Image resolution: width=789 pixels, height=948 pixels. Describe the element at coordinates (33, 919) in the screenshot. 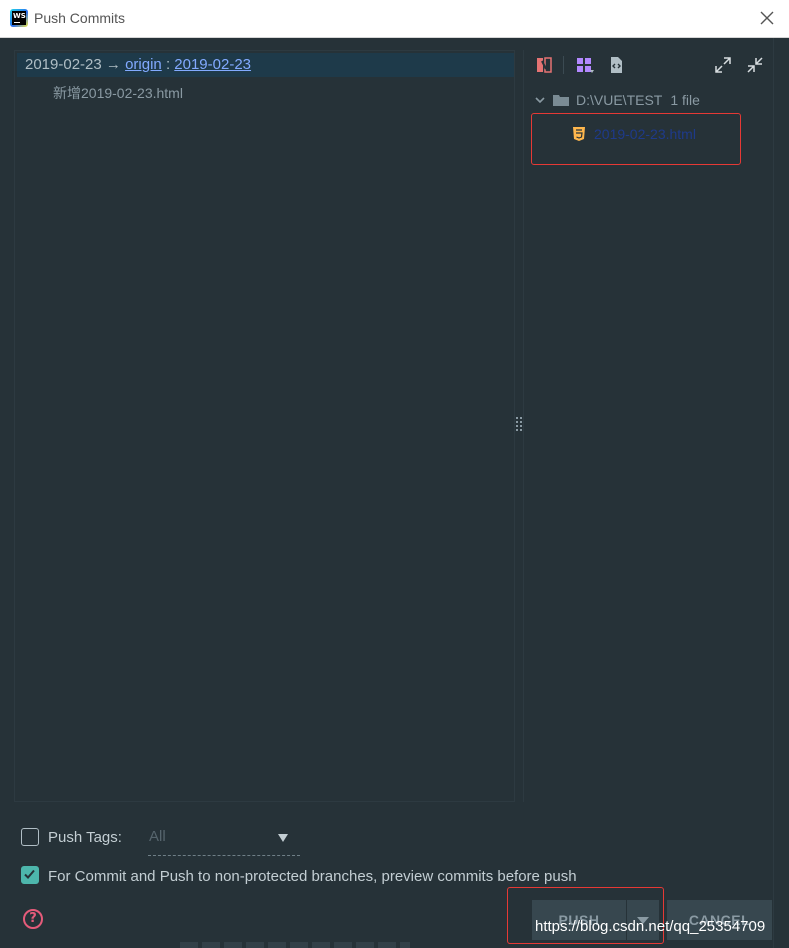

I see `help-icon: ?` at that location.